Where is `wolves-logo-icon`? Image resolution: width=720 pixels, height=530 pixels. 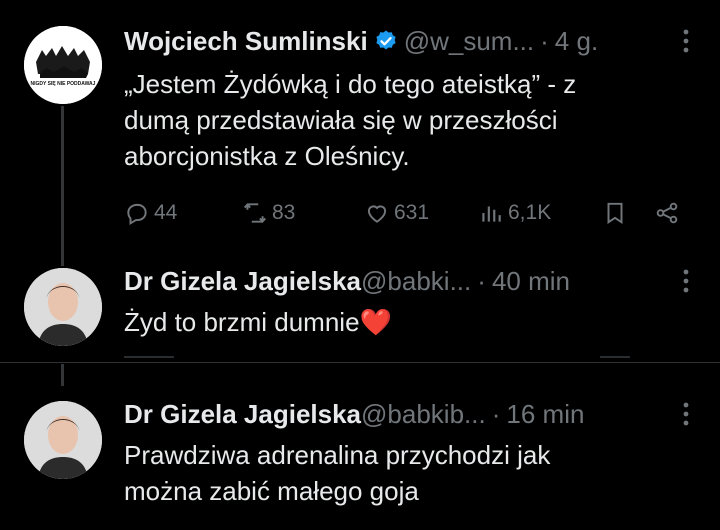 wolves-logo-icon is located at coordinates (63, 65).